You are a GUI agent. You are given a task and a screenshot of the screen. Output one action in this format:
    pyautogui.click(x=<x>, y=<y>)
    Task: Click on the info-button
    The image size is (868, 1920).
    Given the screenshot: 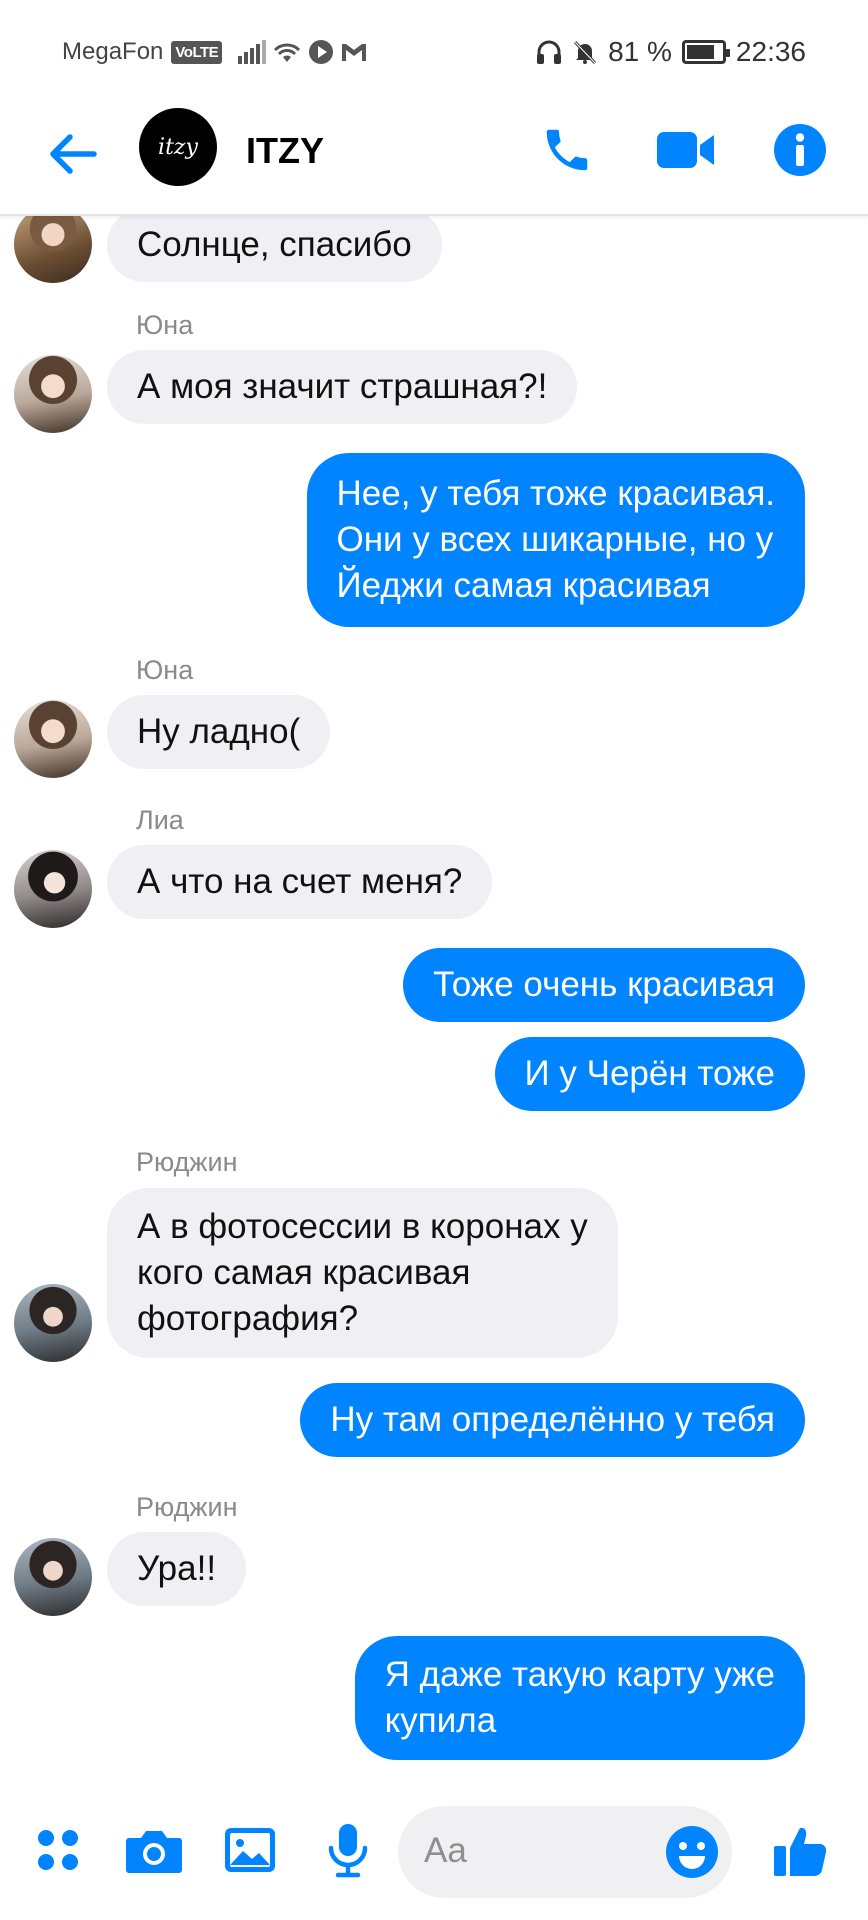 What is the action you would take?
    pyautogui.click(x=800, y=150)
    